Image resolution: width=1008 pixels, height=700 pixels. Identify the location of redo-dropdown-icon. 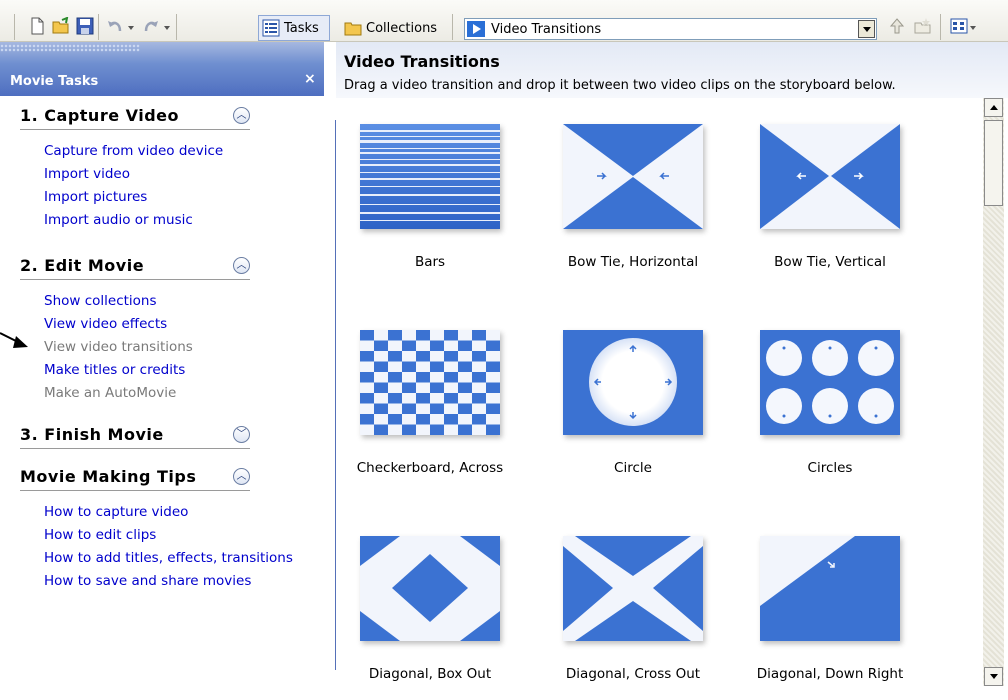
(167, 28).